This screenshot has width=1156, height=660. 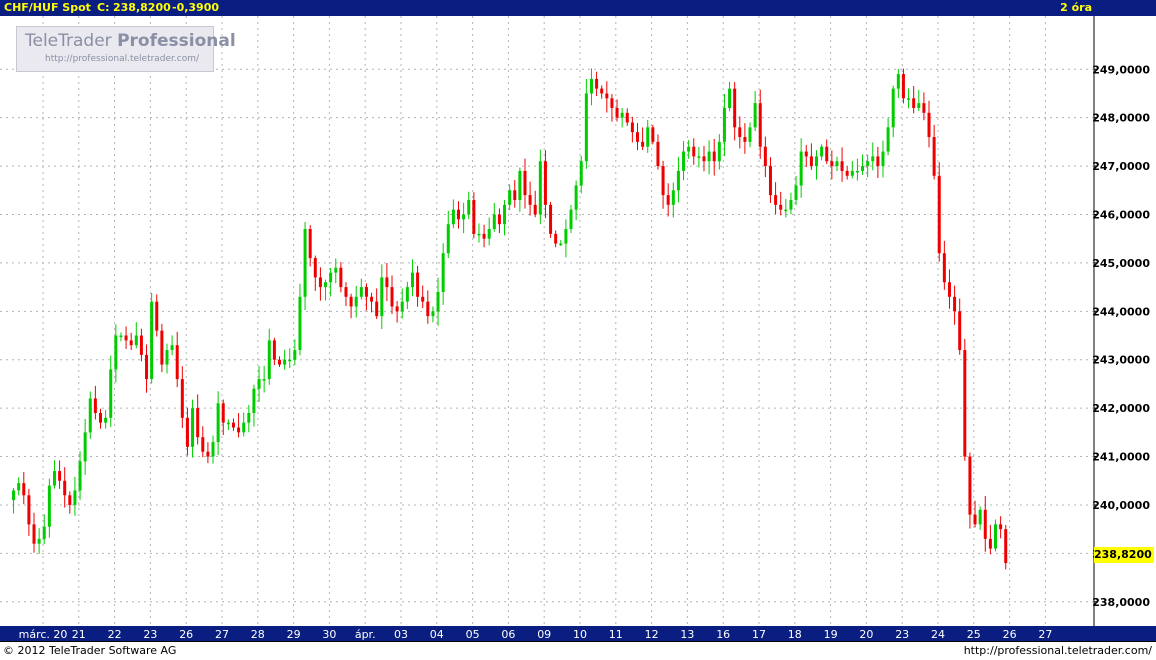 I want to click on price-tick-label: 243,0000, so click(x=1121, y=360).